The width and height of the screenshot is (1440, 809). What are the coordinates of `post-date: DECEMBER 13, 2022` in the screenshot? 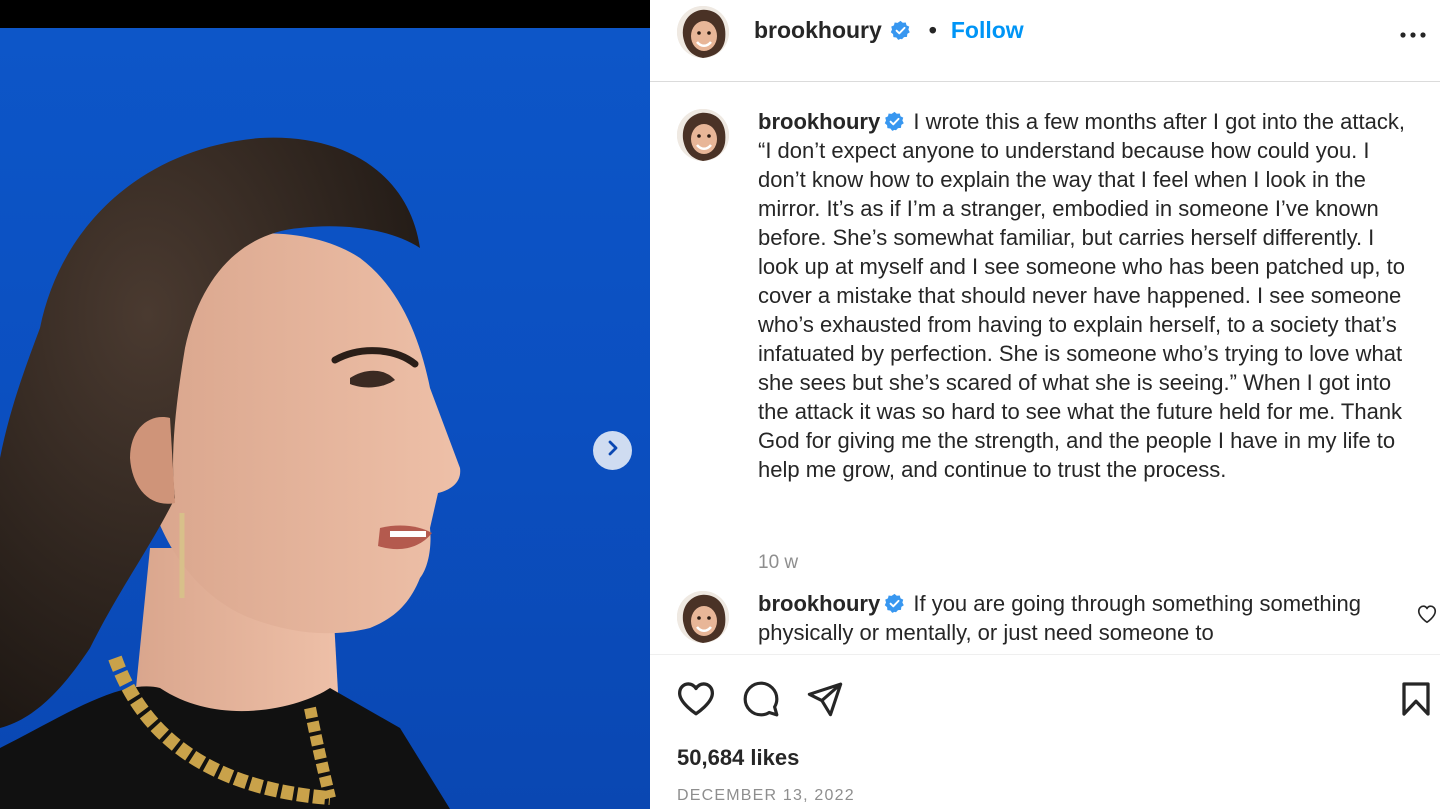 It's located at (766, 795).